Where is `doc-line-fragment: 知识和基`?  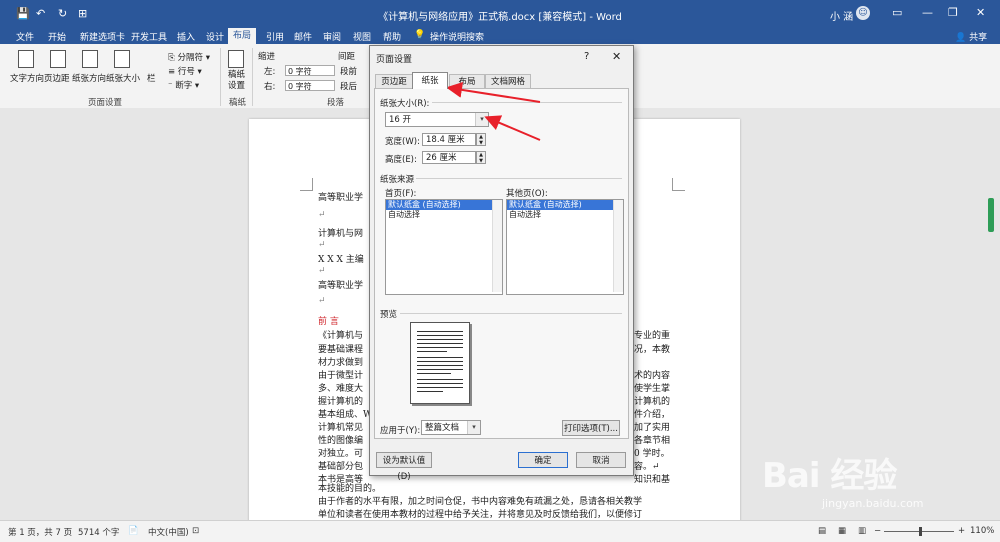
doc-line-fragment: 知识和基 is located at coordinates (652, 480).